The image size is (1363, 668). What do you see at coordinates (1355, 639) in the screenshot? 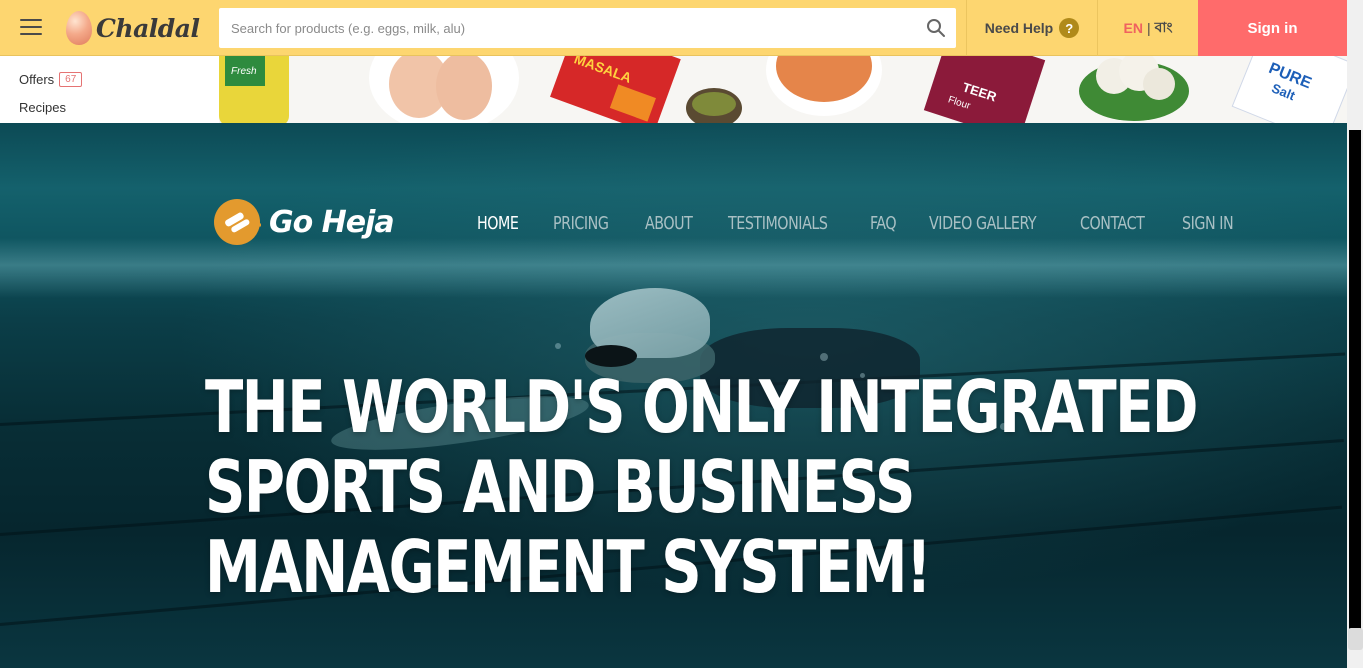
I see `scrollbar-corner` at bounding box center [1355, 639].